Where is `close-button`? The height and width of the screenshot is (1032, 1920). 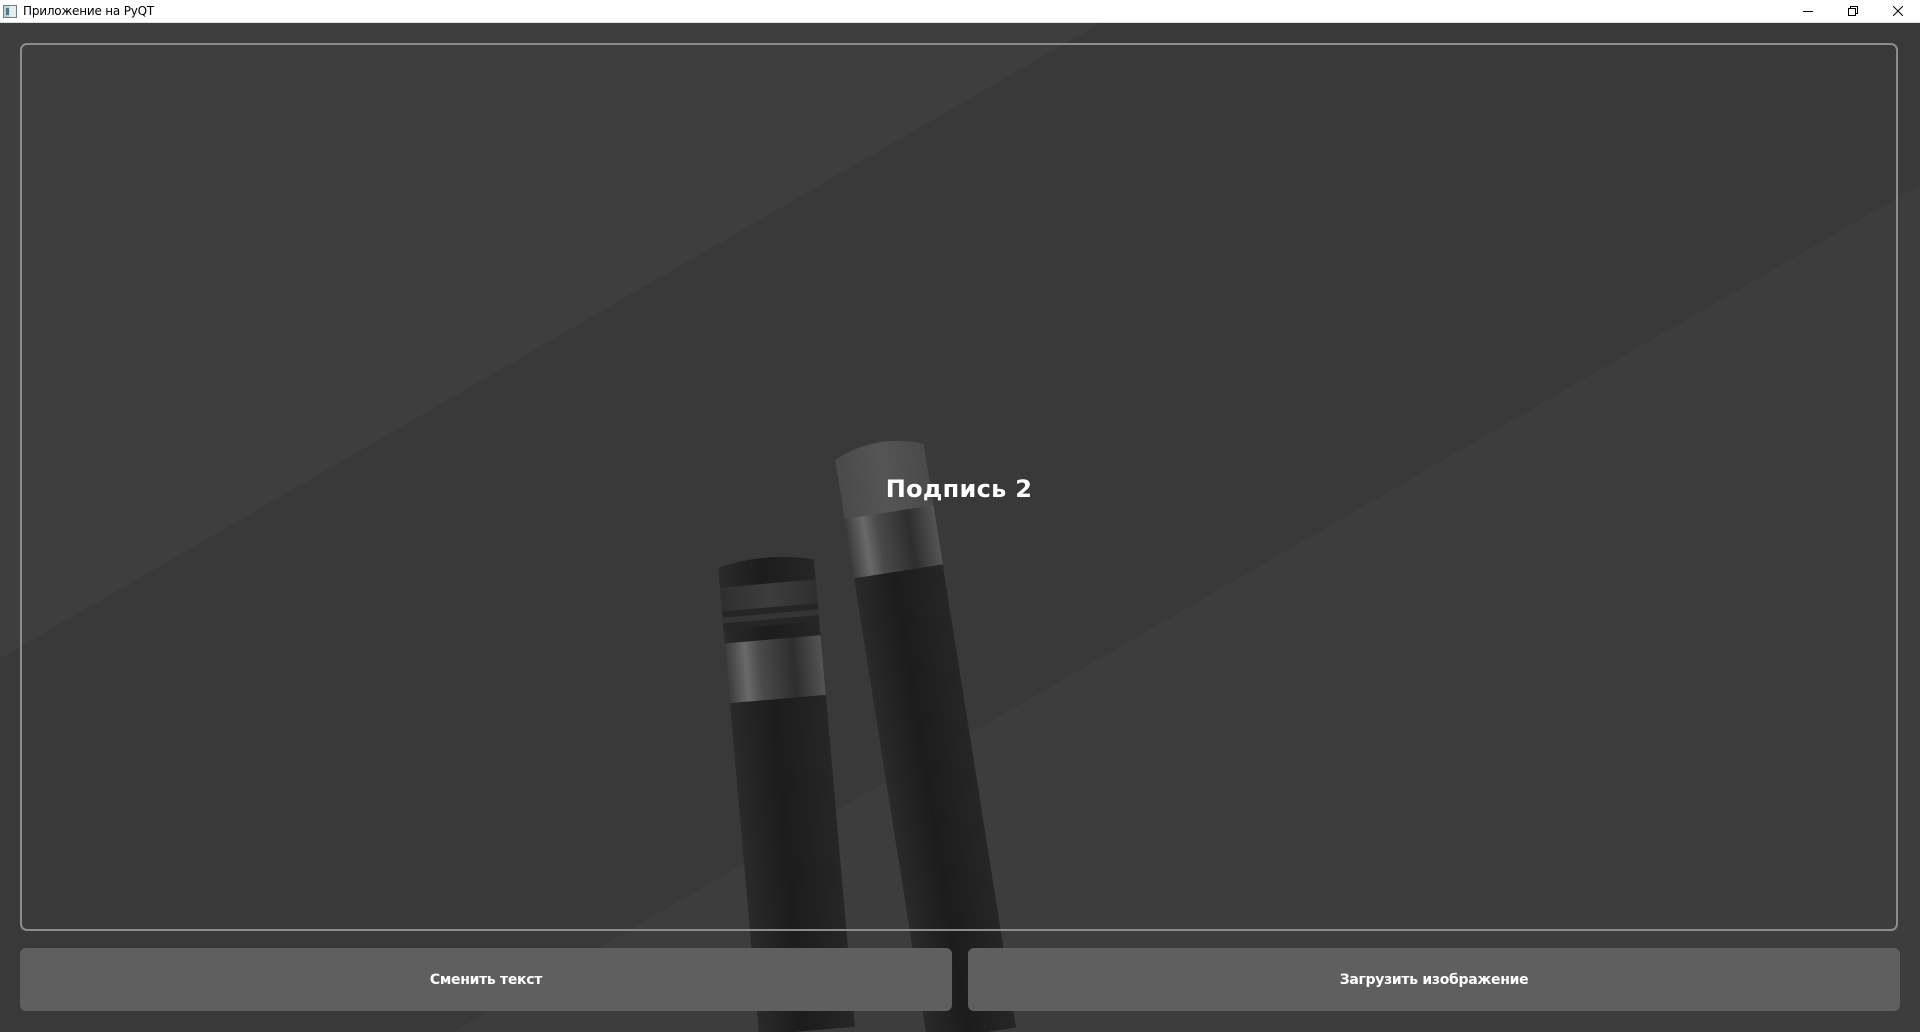
close-button is located at coordinates (1897, 11).